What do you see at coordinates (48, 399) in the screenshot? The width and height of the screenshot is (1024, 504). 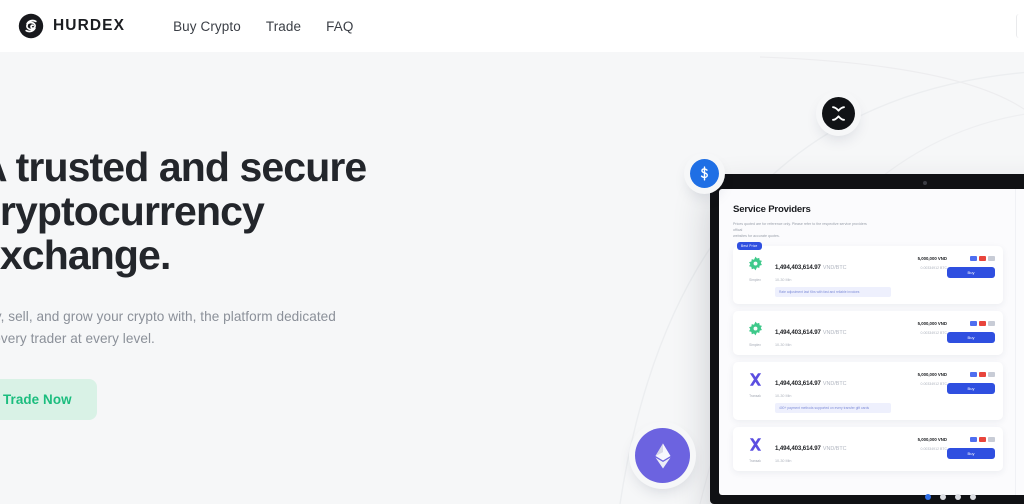 I see `trade-now-button: Trade Now` at bounding box center [48, 399].